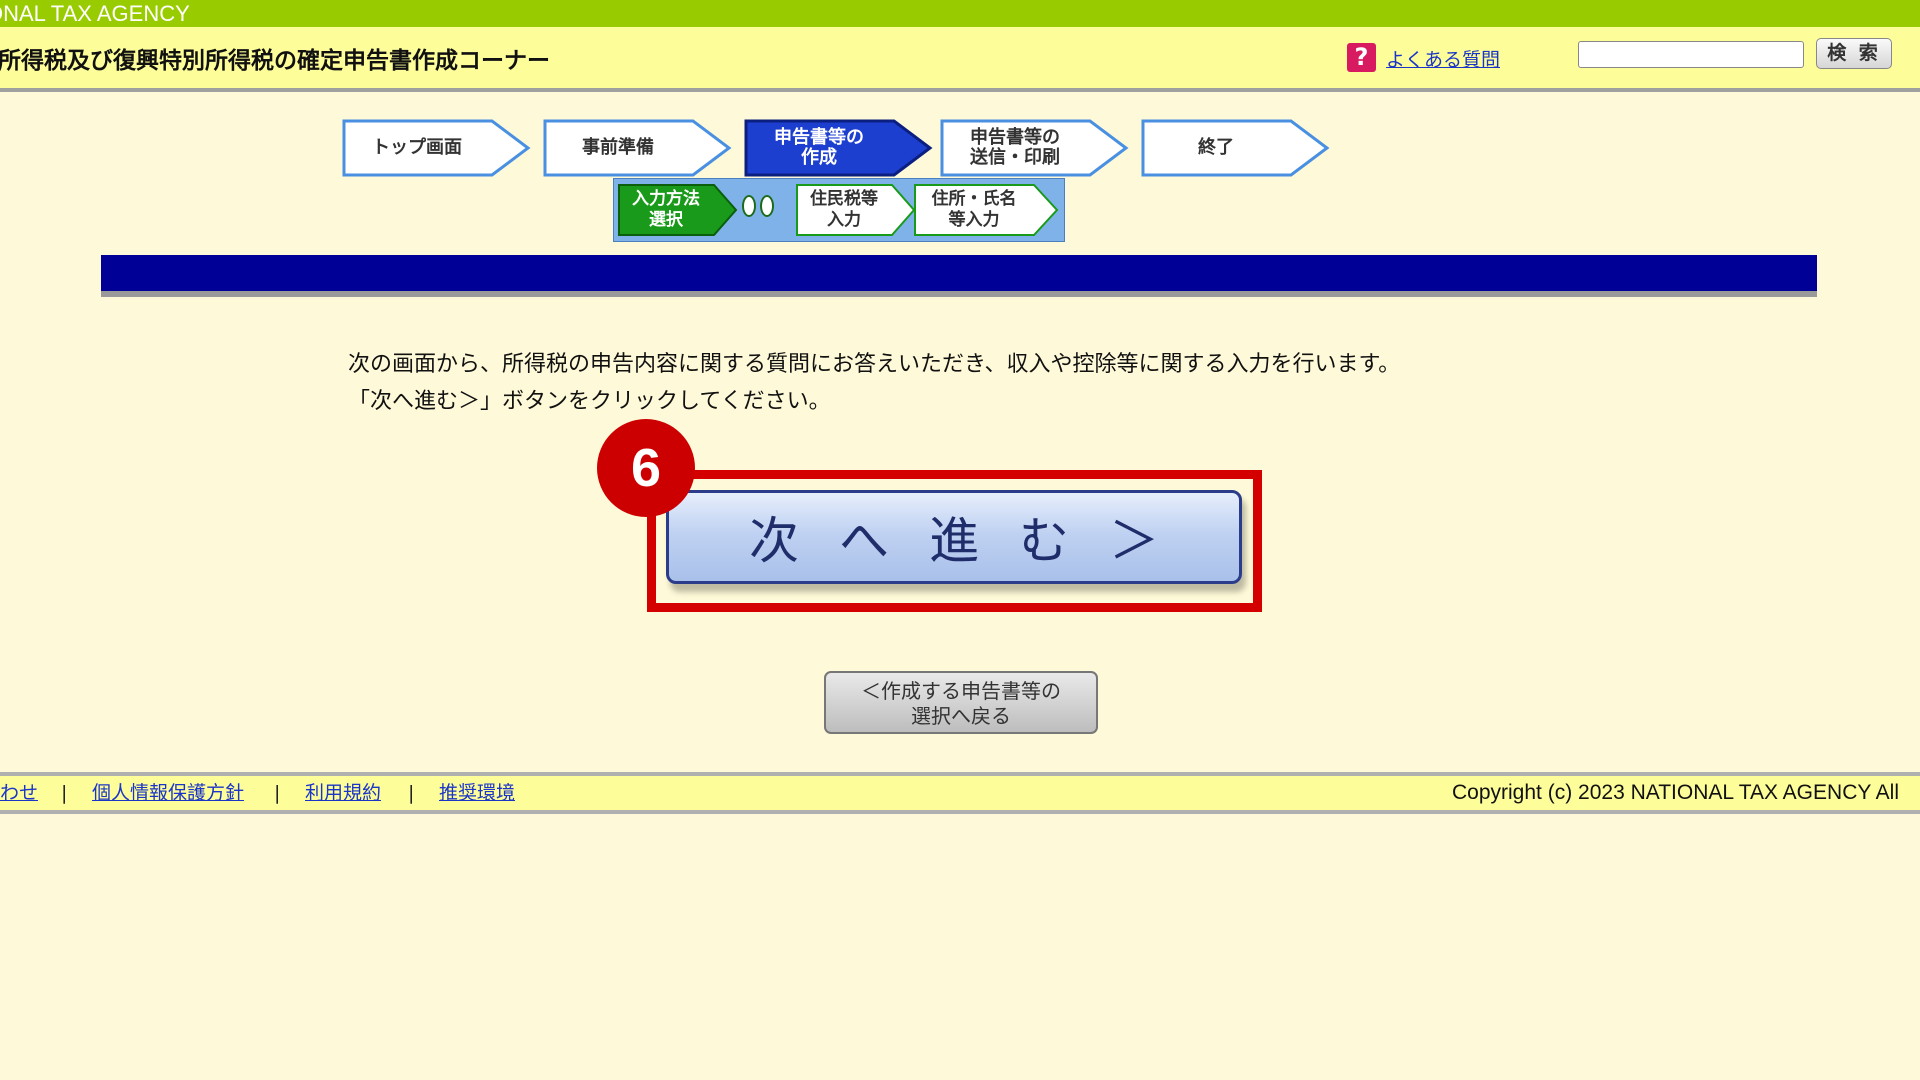 This screenshot has width=1920, height=1080. What do you see at coordinates (1691, 54) in the screenshot?
I see `search-input` at bounding box center [1691, 54].